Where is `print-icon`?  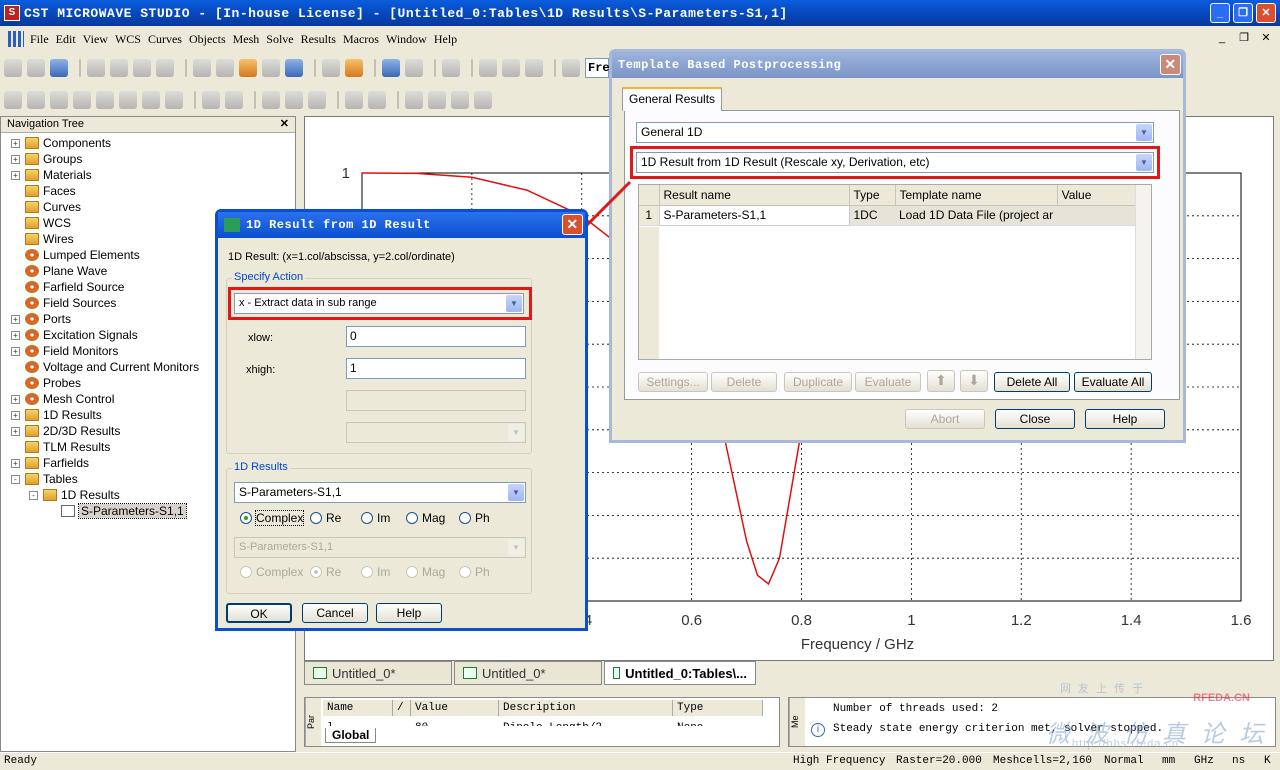
print-icon is located at coordinates (96, 68).